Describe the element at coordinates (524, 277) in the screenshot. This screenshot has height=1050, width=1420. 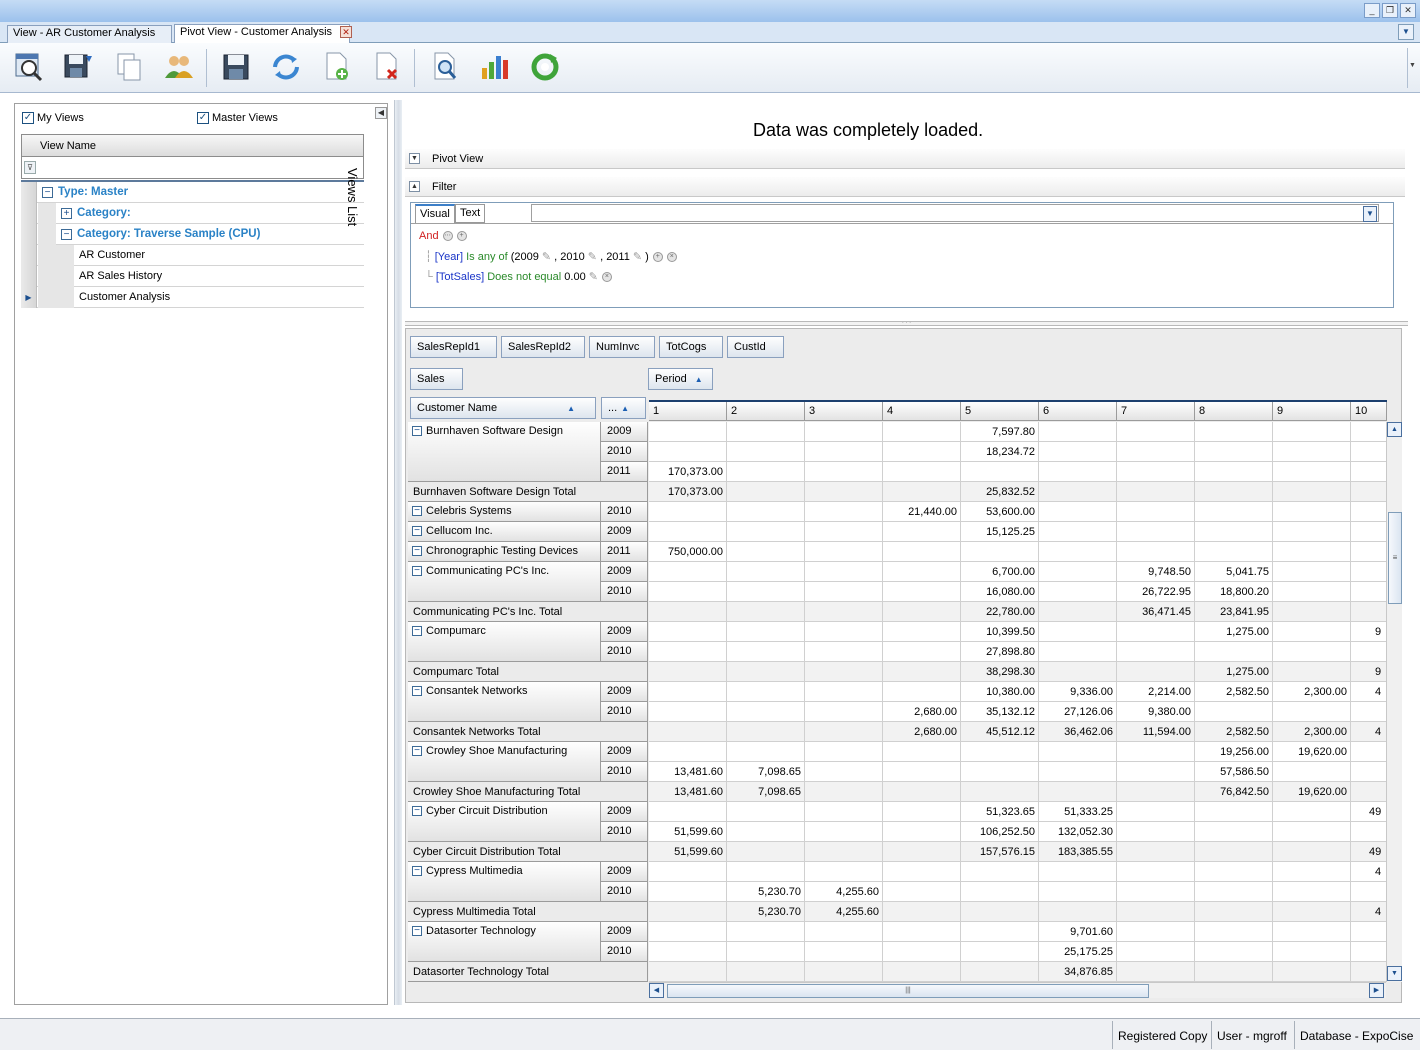
I see `condition-operator: Does not equal` at that location.